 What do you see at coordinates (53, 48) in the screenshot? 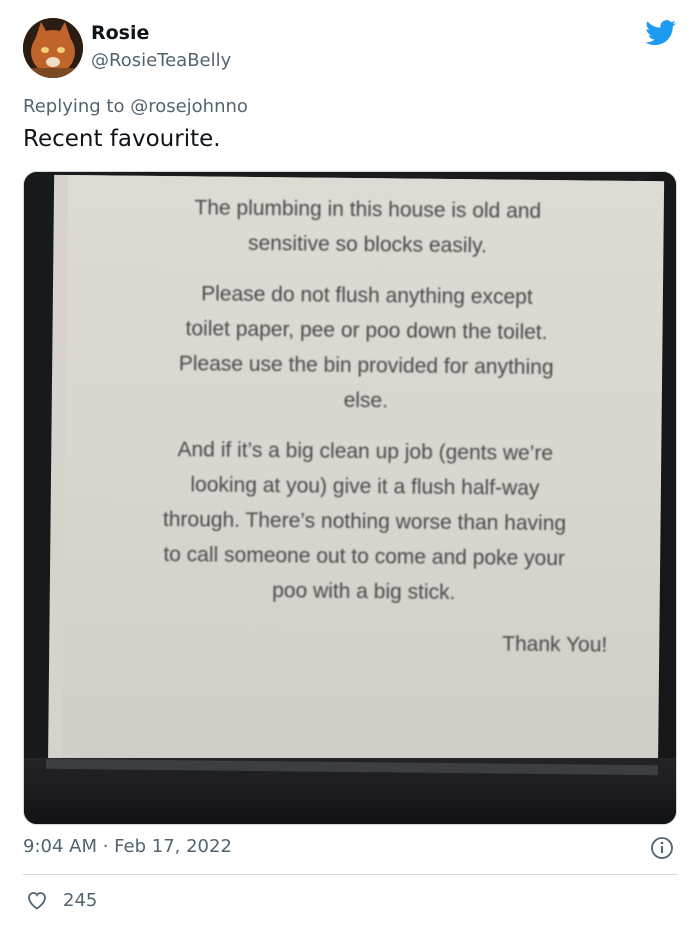
I see `avatar` at bounding box center [53, 48].